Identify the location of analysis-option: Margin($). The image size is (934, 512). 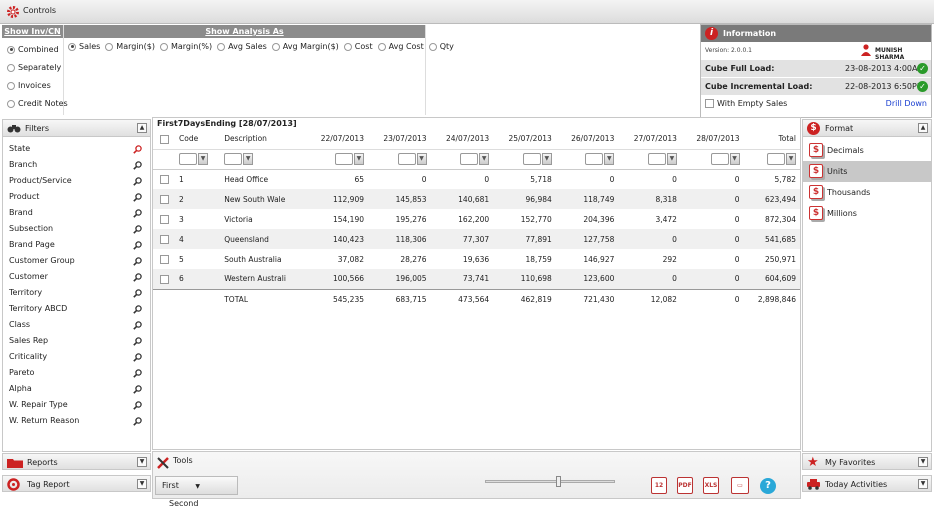
(130, 46).